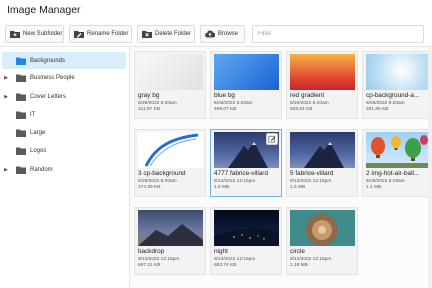 This screenshot has height=288, width=432. Describe the element at coordinates (312, 173) in the screenshot. I see `image-name: 5 fabrice-villard` at that location.